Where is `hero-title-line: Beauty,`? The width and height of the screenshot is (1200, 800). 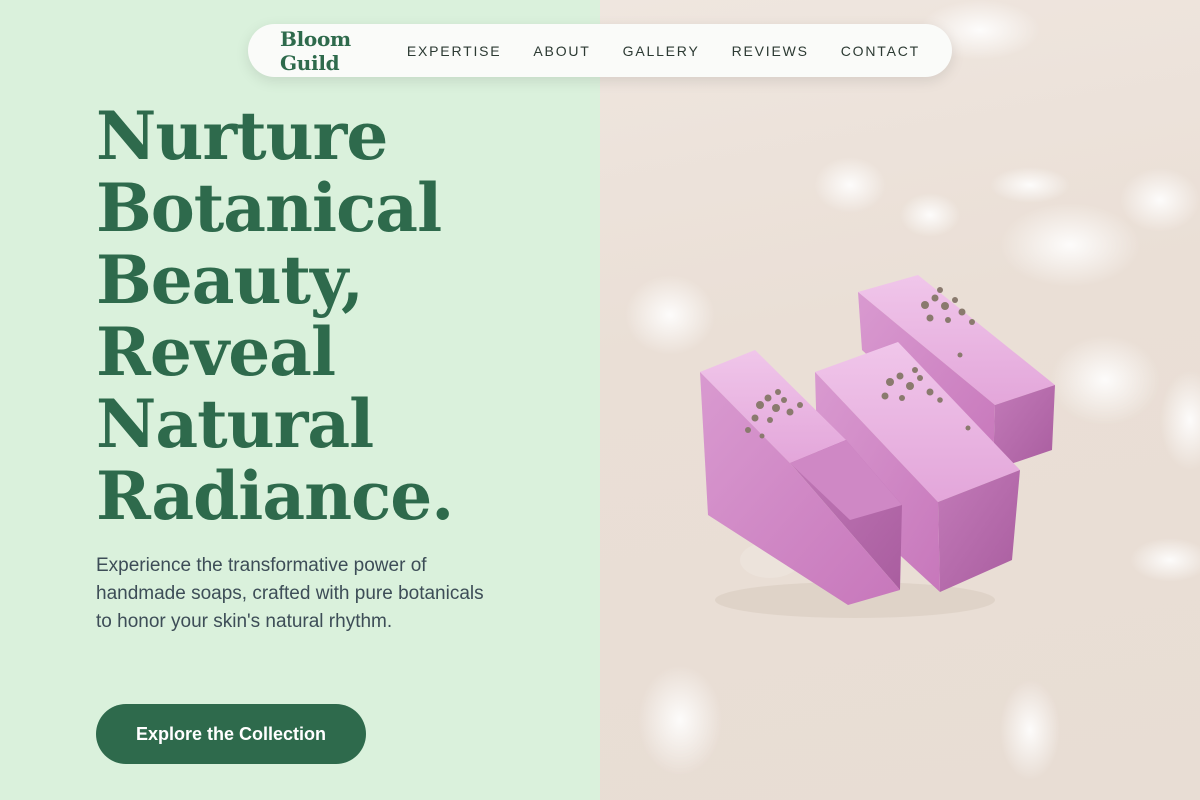 hero-title-line: Beauty, is located at coordinates (230, 280).